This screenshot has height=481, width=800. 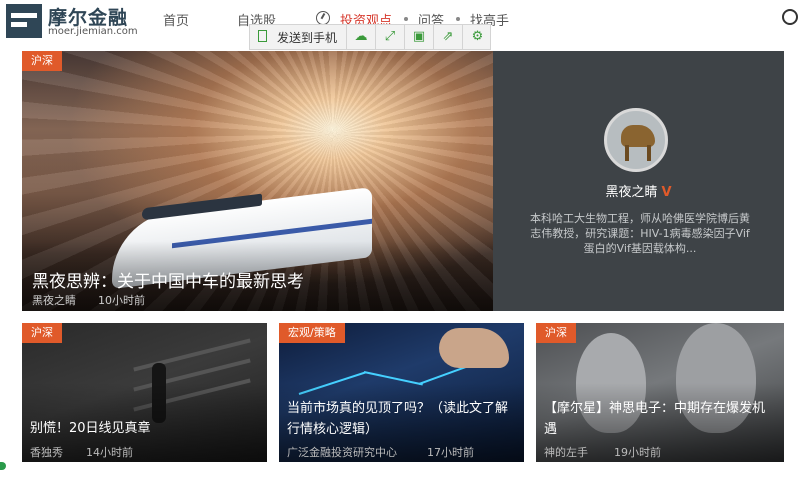 What do you see at coordinates (3, 466) in the screenshot?
I see `status-dot` at bounding box center [3, 466].